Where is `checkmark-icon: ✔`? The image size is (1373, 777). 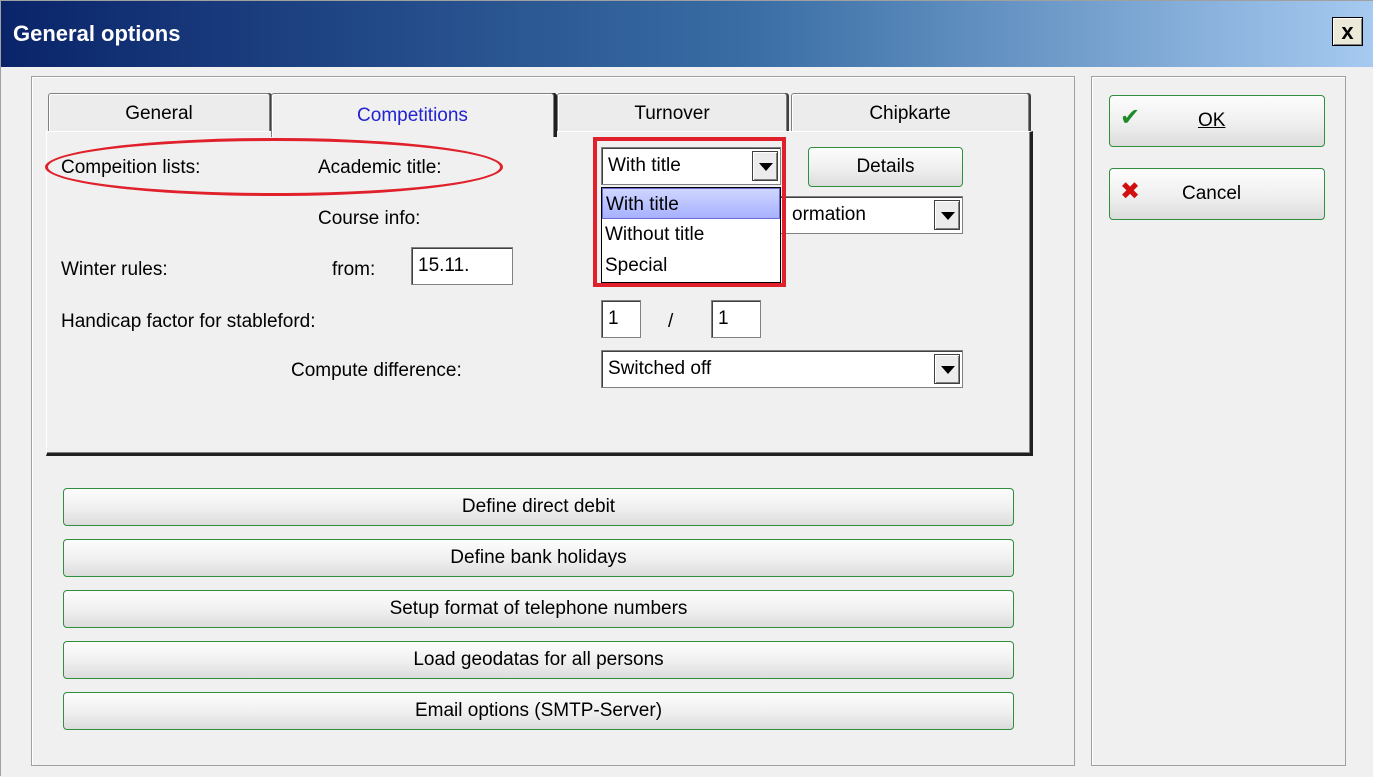
checkmark-icon: ✔ is located at coordinates (1130, 117).